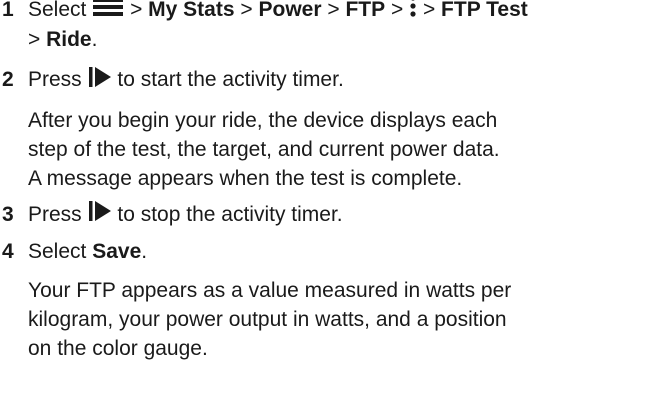 The image size is (651, 396). I want to click on step-number: 3, so click(8, 214).